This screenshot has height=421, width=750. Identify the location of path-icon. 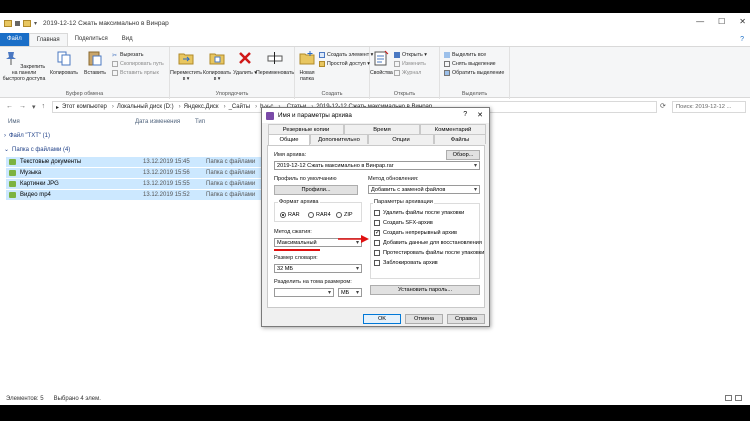
(115, 64).